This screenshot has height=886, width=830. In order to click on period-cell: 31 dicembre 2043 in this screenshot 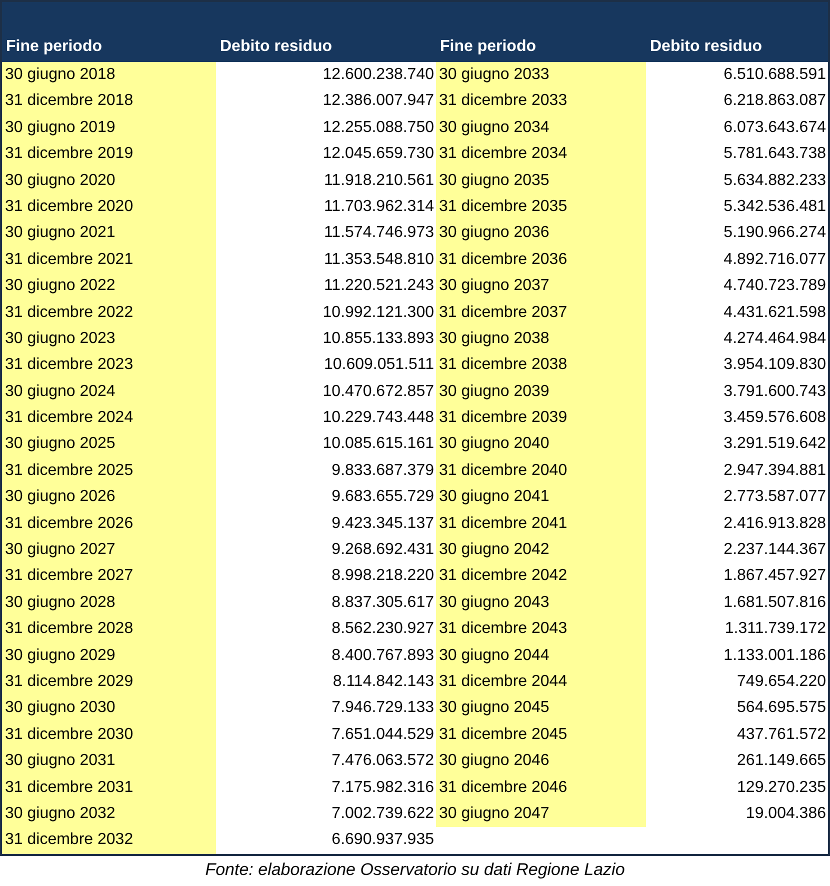, I will do `click(541, 629)`.